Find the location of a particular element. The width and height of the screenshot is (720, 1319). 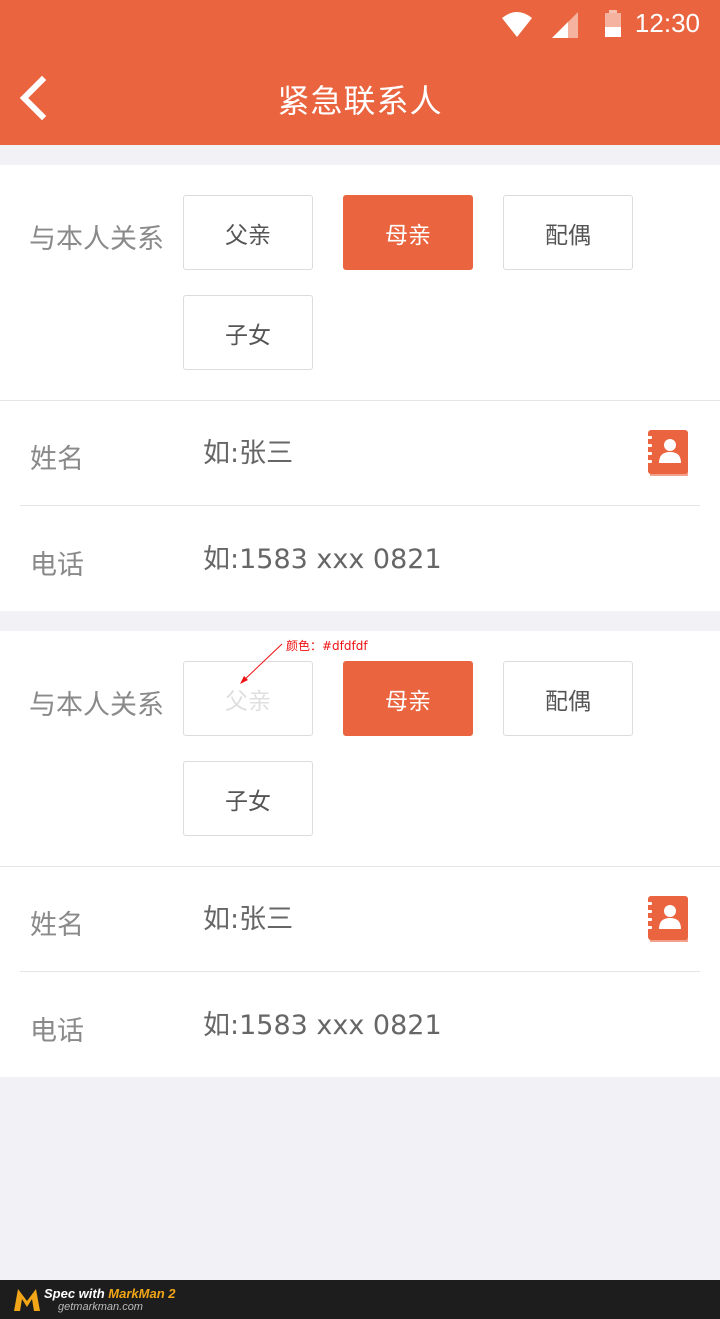

footer-spec-text: Spec with MarkMan 2 is located at coordinates (110, 1293).